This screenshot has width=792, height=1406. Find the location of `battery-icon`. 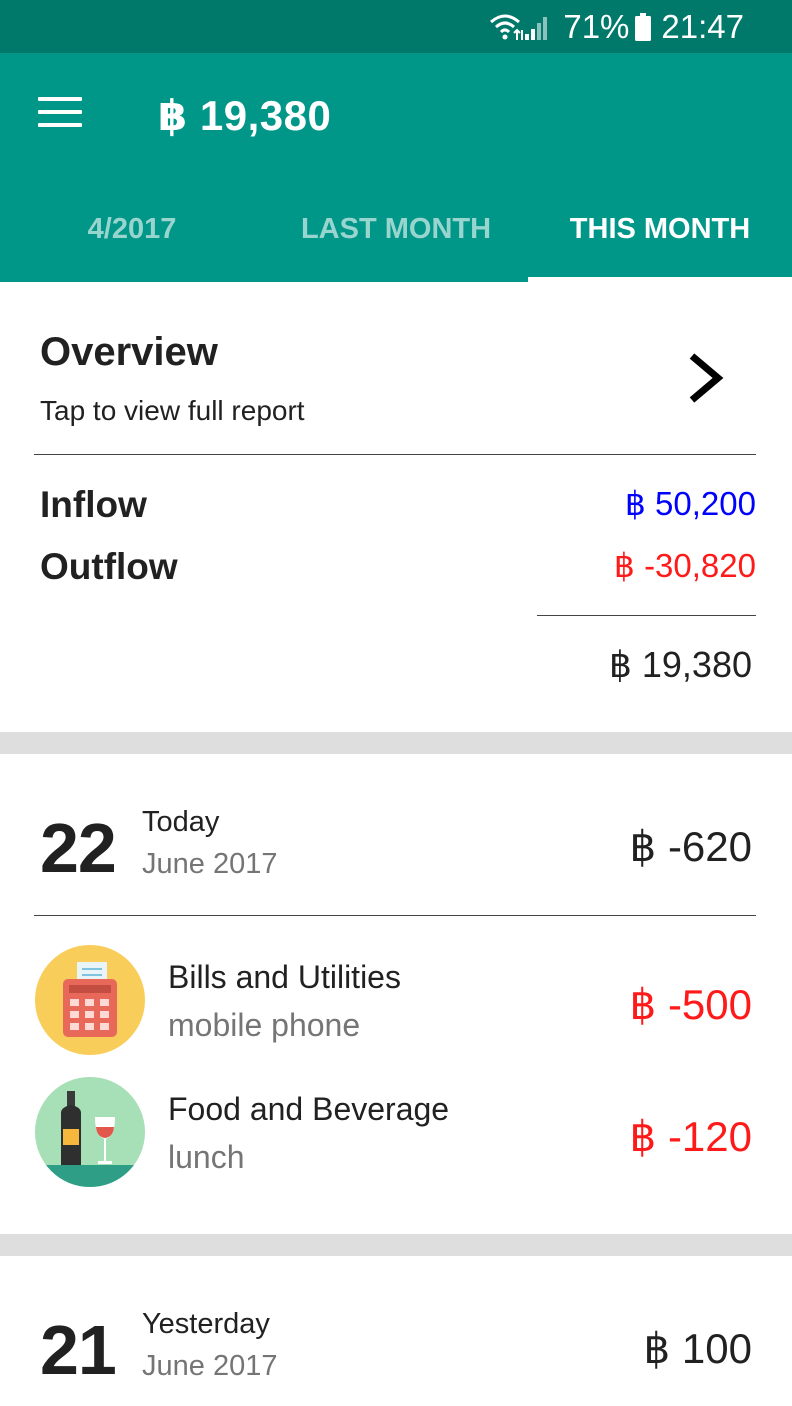

battery-icon is located at coordinates (643, 27).